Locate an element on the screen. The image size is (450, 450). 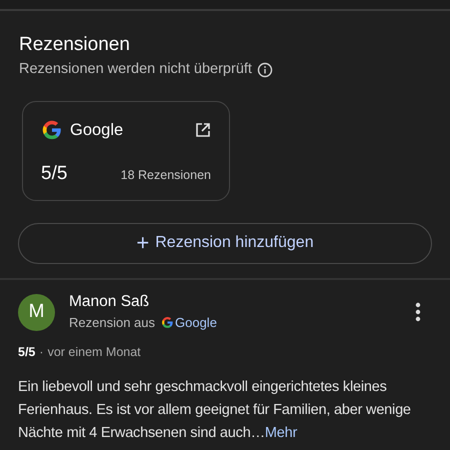
review-score: 5/5 is located at coordinates (27, 353).